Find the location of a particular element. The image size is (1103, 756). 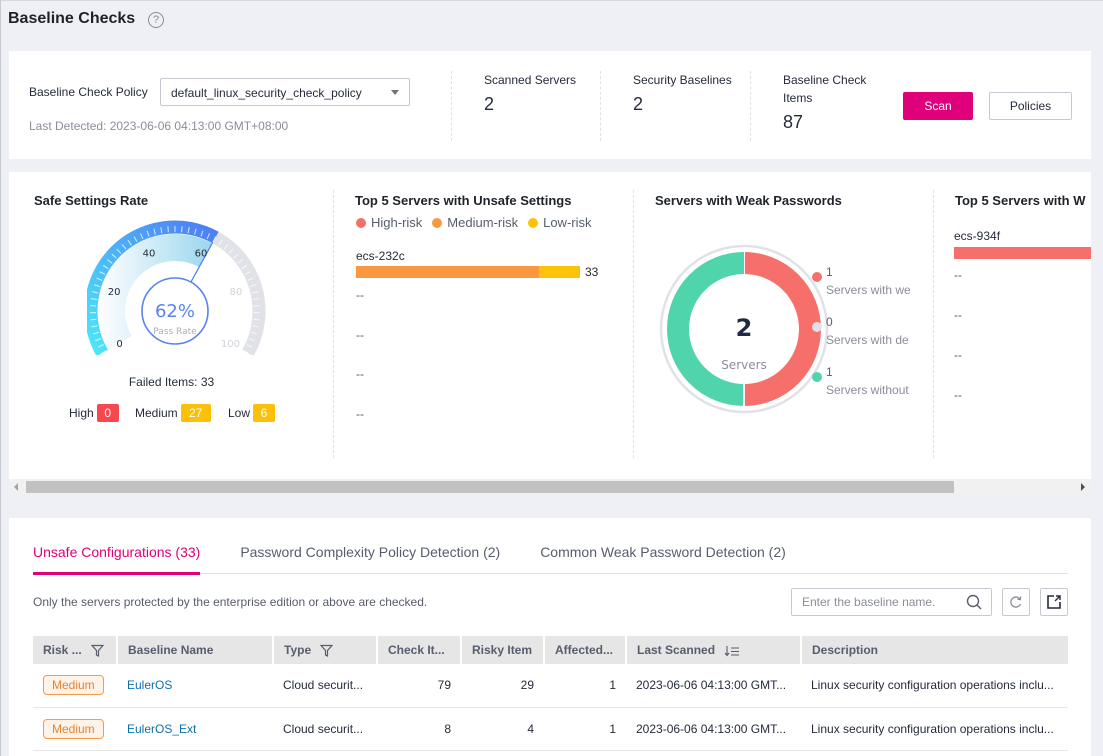

legend-label: Servers with we is located at coordinates (868, 290).